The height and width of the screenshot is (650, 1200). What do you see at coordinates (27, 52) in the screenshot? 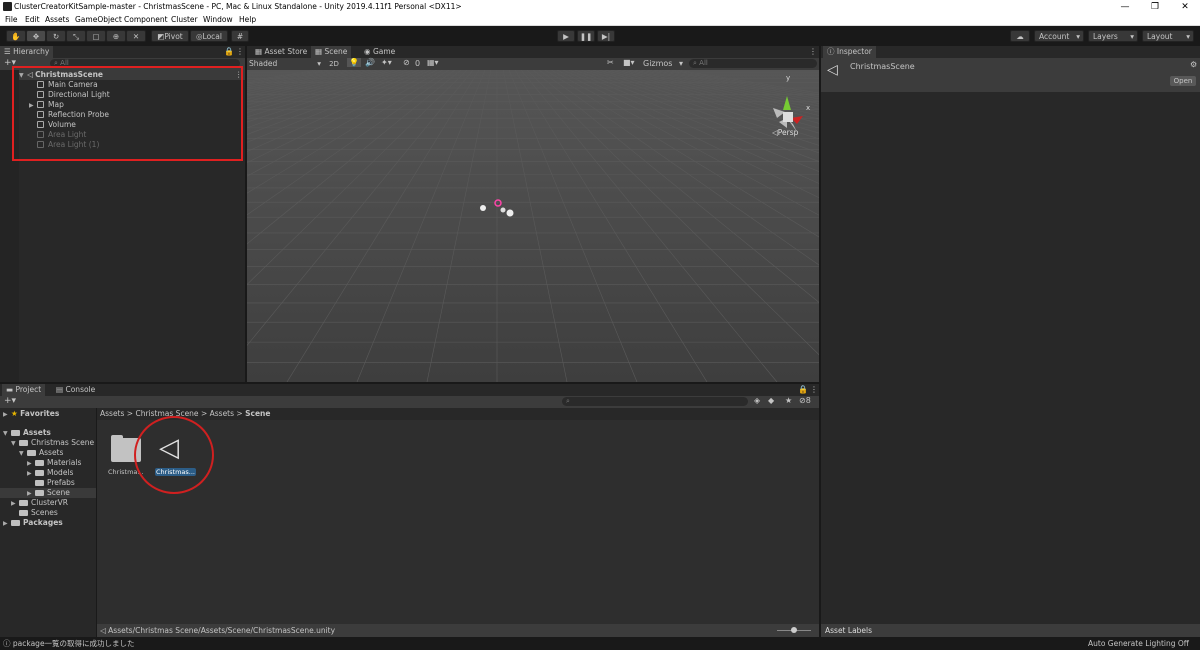
I see `tab-hierarchy: ☰ Hierarchy` at bounding box center [27, 52].